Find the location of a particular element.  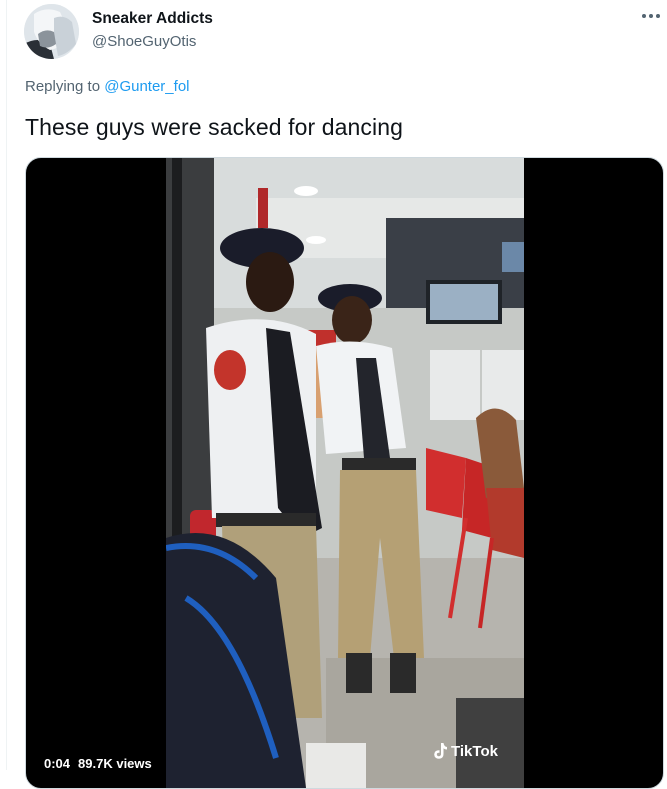

avatar-image is located at coordinates (51, 31).